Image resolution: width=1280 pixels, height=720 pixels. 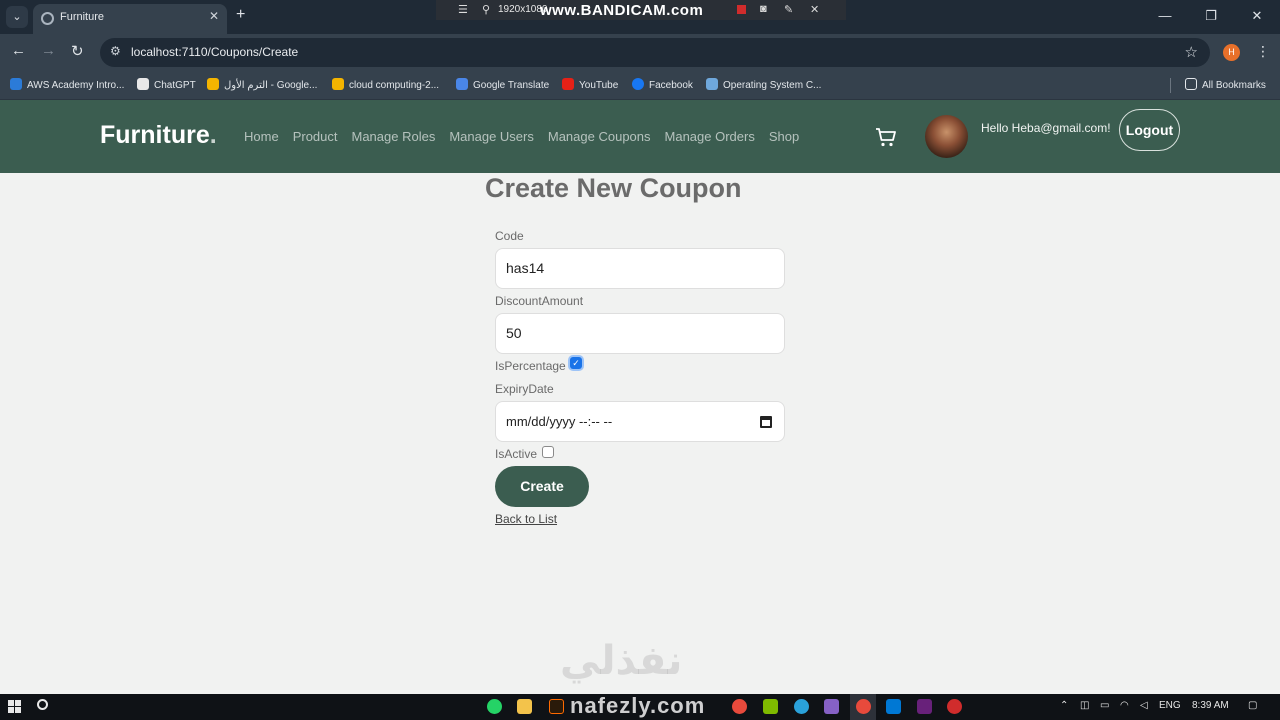 I want to click on clock: 8:39 AM, so click(x=1210, y=705).